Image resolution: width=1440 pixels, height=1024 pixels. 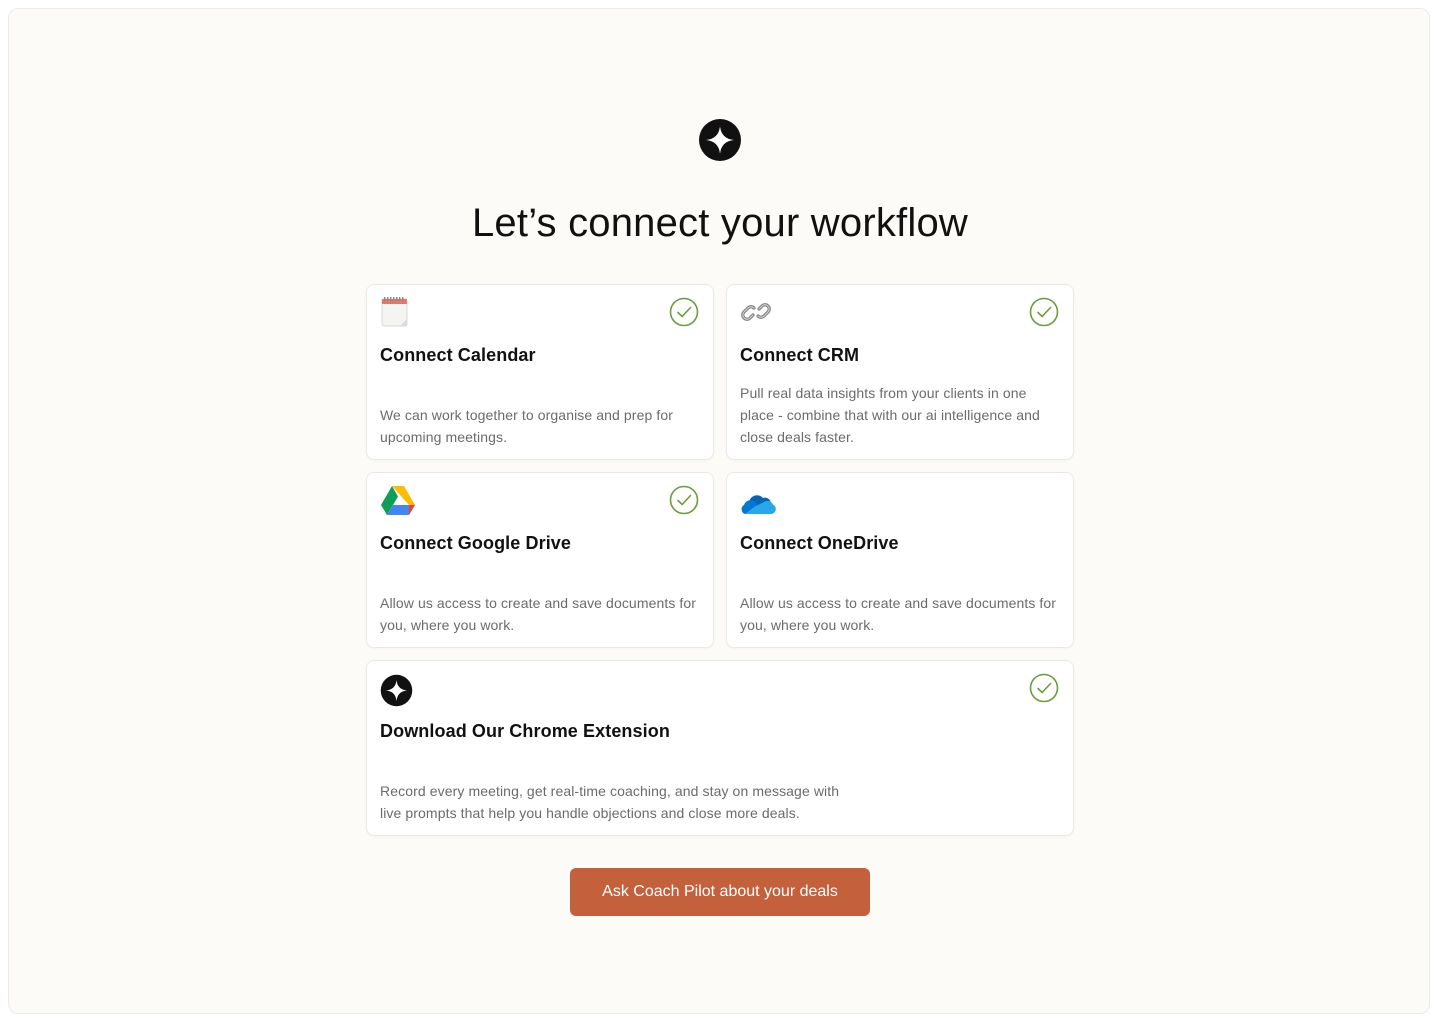 I want to click on card-title: Connect Calendar, so click(x=458, y=355).